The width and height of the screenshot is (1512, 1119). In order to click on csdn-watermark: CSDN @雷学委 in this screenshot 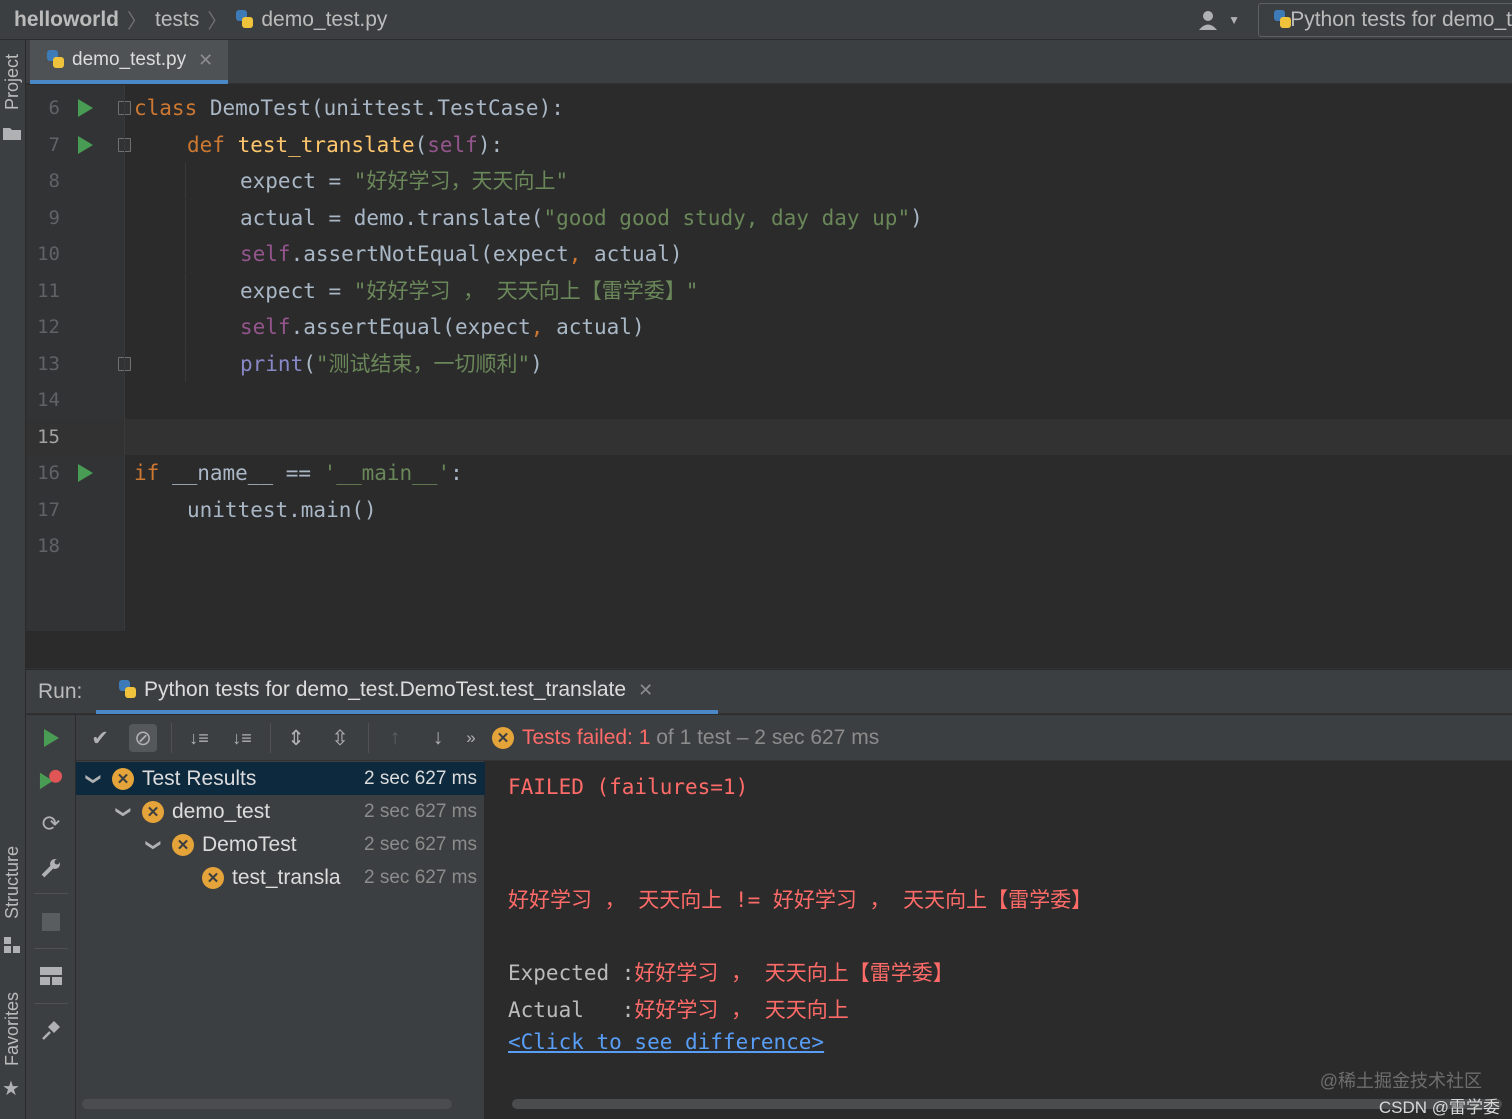, I will do `click(1439, 1107)`.